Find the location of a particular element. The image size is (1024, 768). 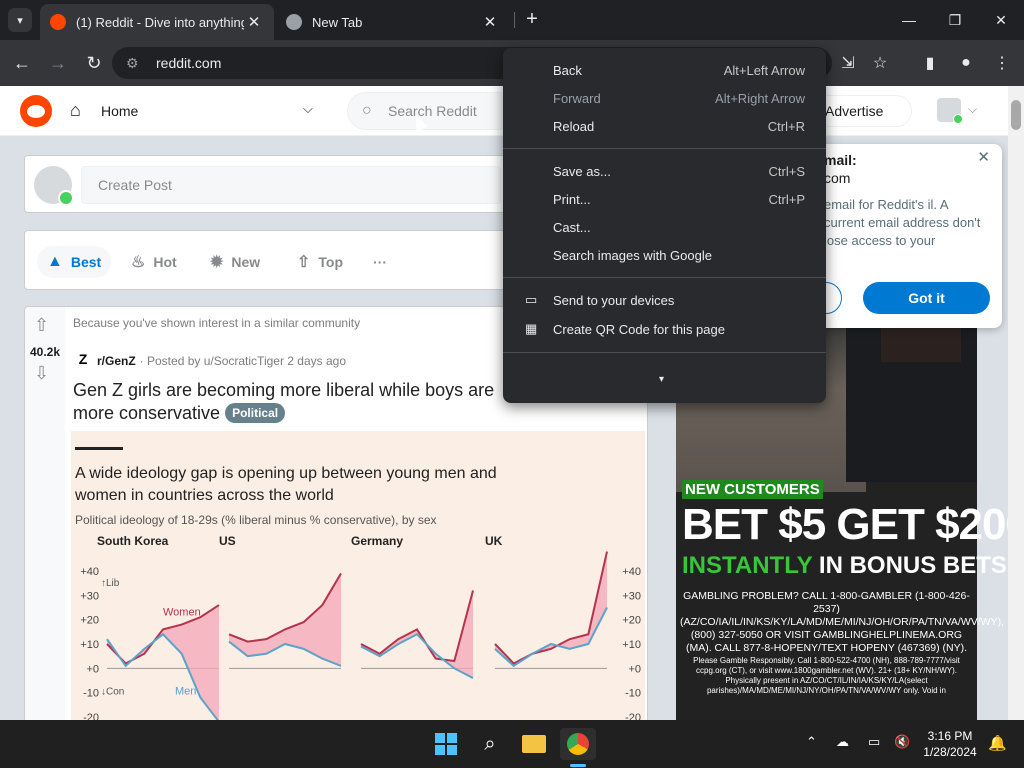

chrome-taskbar-icon is located at coordinates (578, 744).